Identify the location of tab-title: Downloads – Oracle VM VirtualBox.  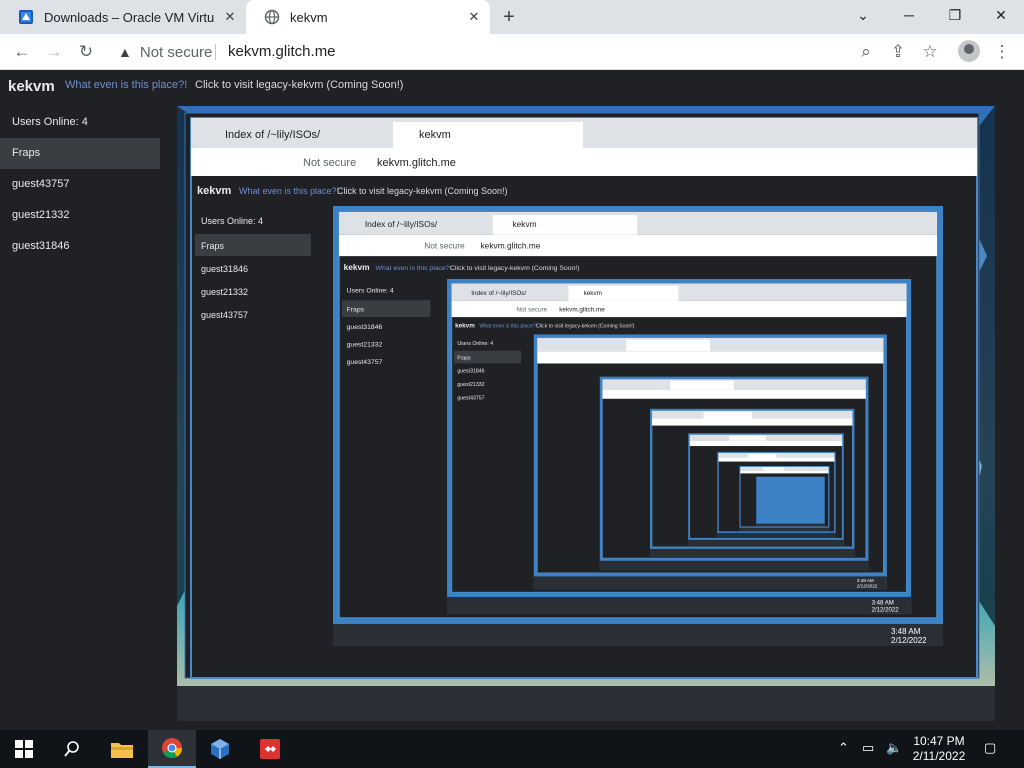
(129, 17).